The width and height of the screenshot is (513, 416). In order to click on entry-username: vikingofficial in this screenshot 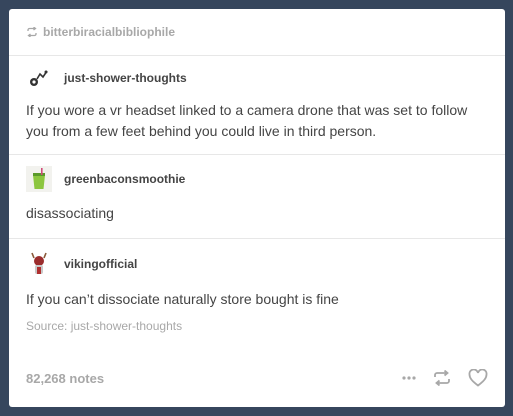, I will do `click(100, 264)`.